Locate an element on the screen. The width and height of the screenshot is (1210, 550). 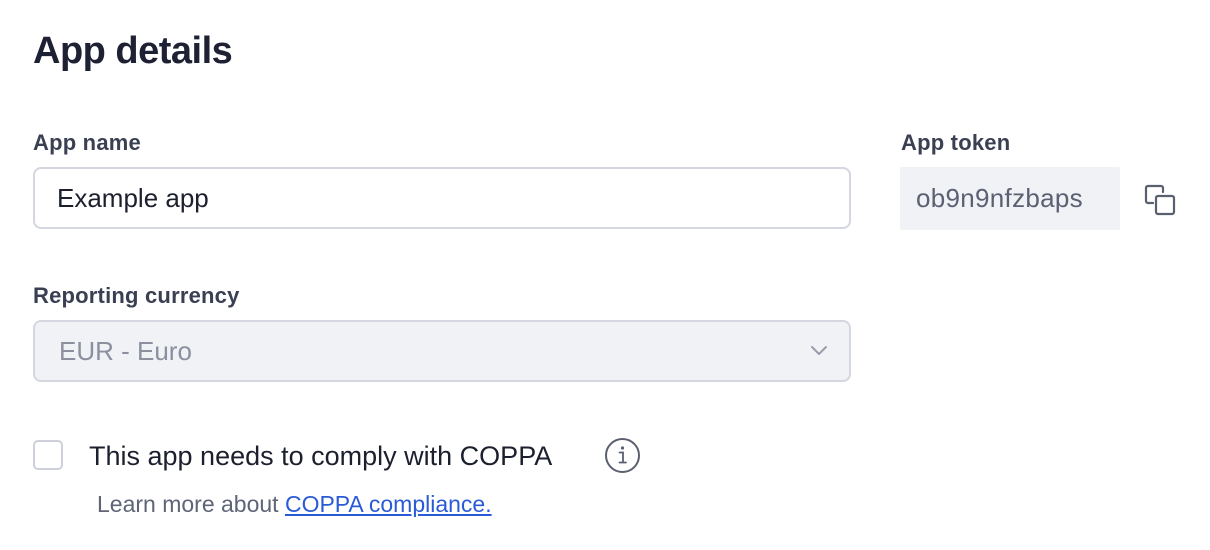
coppa-compliance-link: COPPA compliance. is located at coordinates (388, 504).